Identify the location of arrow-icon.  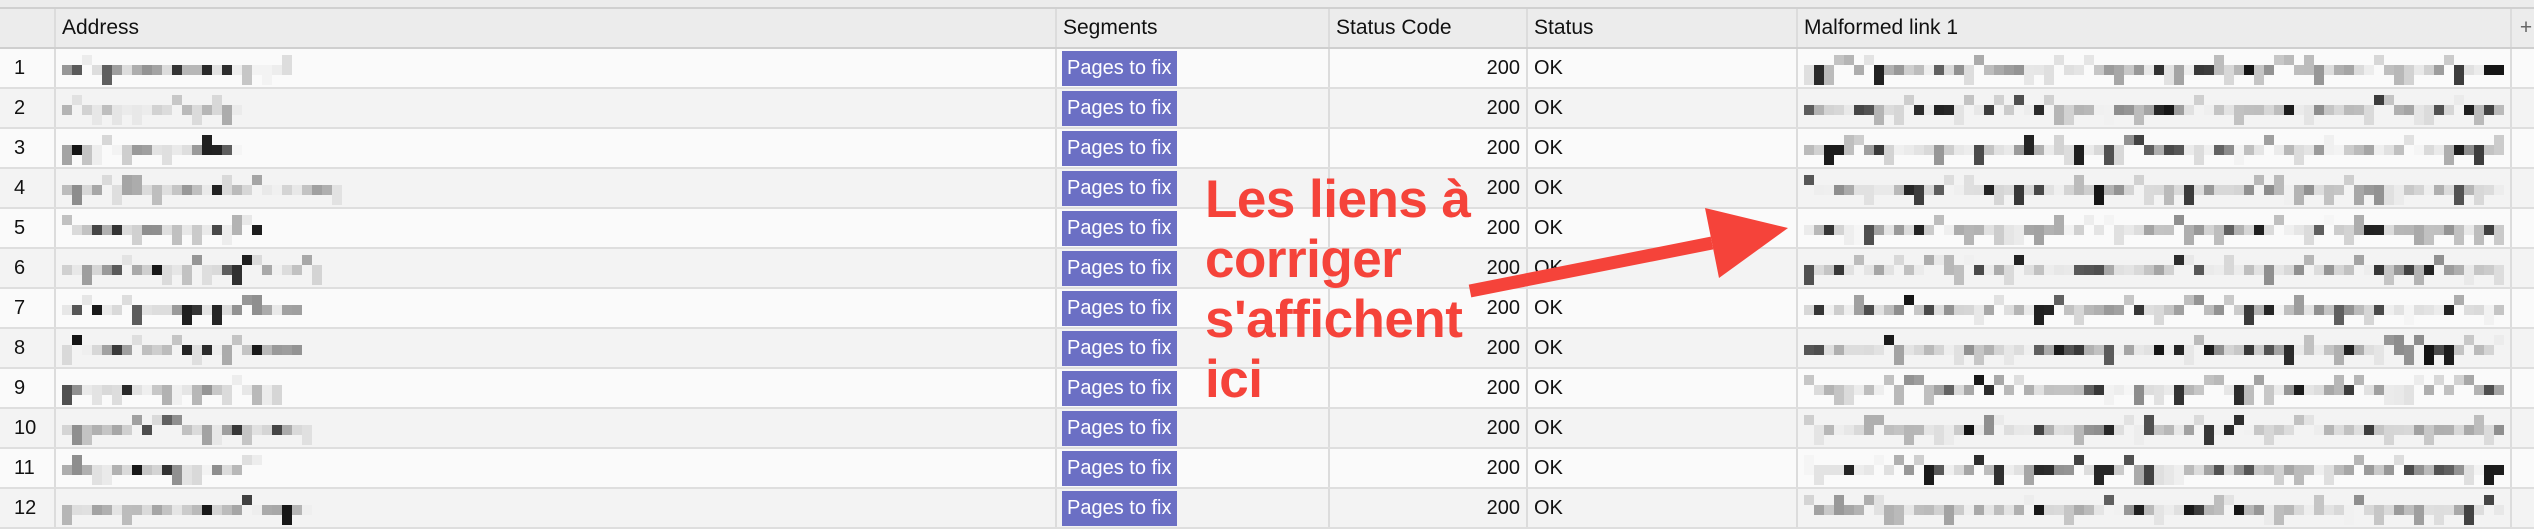
(1628, 253).